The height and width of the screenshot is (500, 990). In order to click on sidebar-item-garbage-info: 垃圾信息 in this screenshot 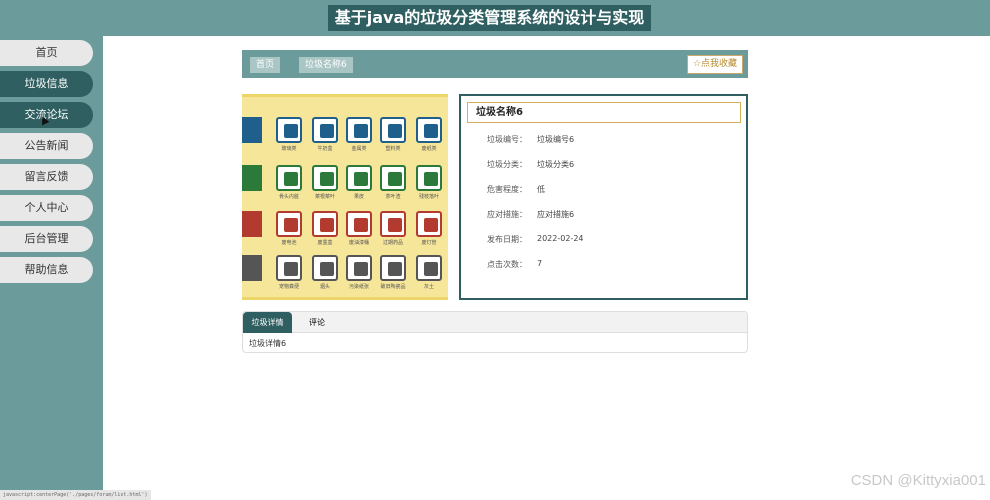, I will do `click(46, 84)`.